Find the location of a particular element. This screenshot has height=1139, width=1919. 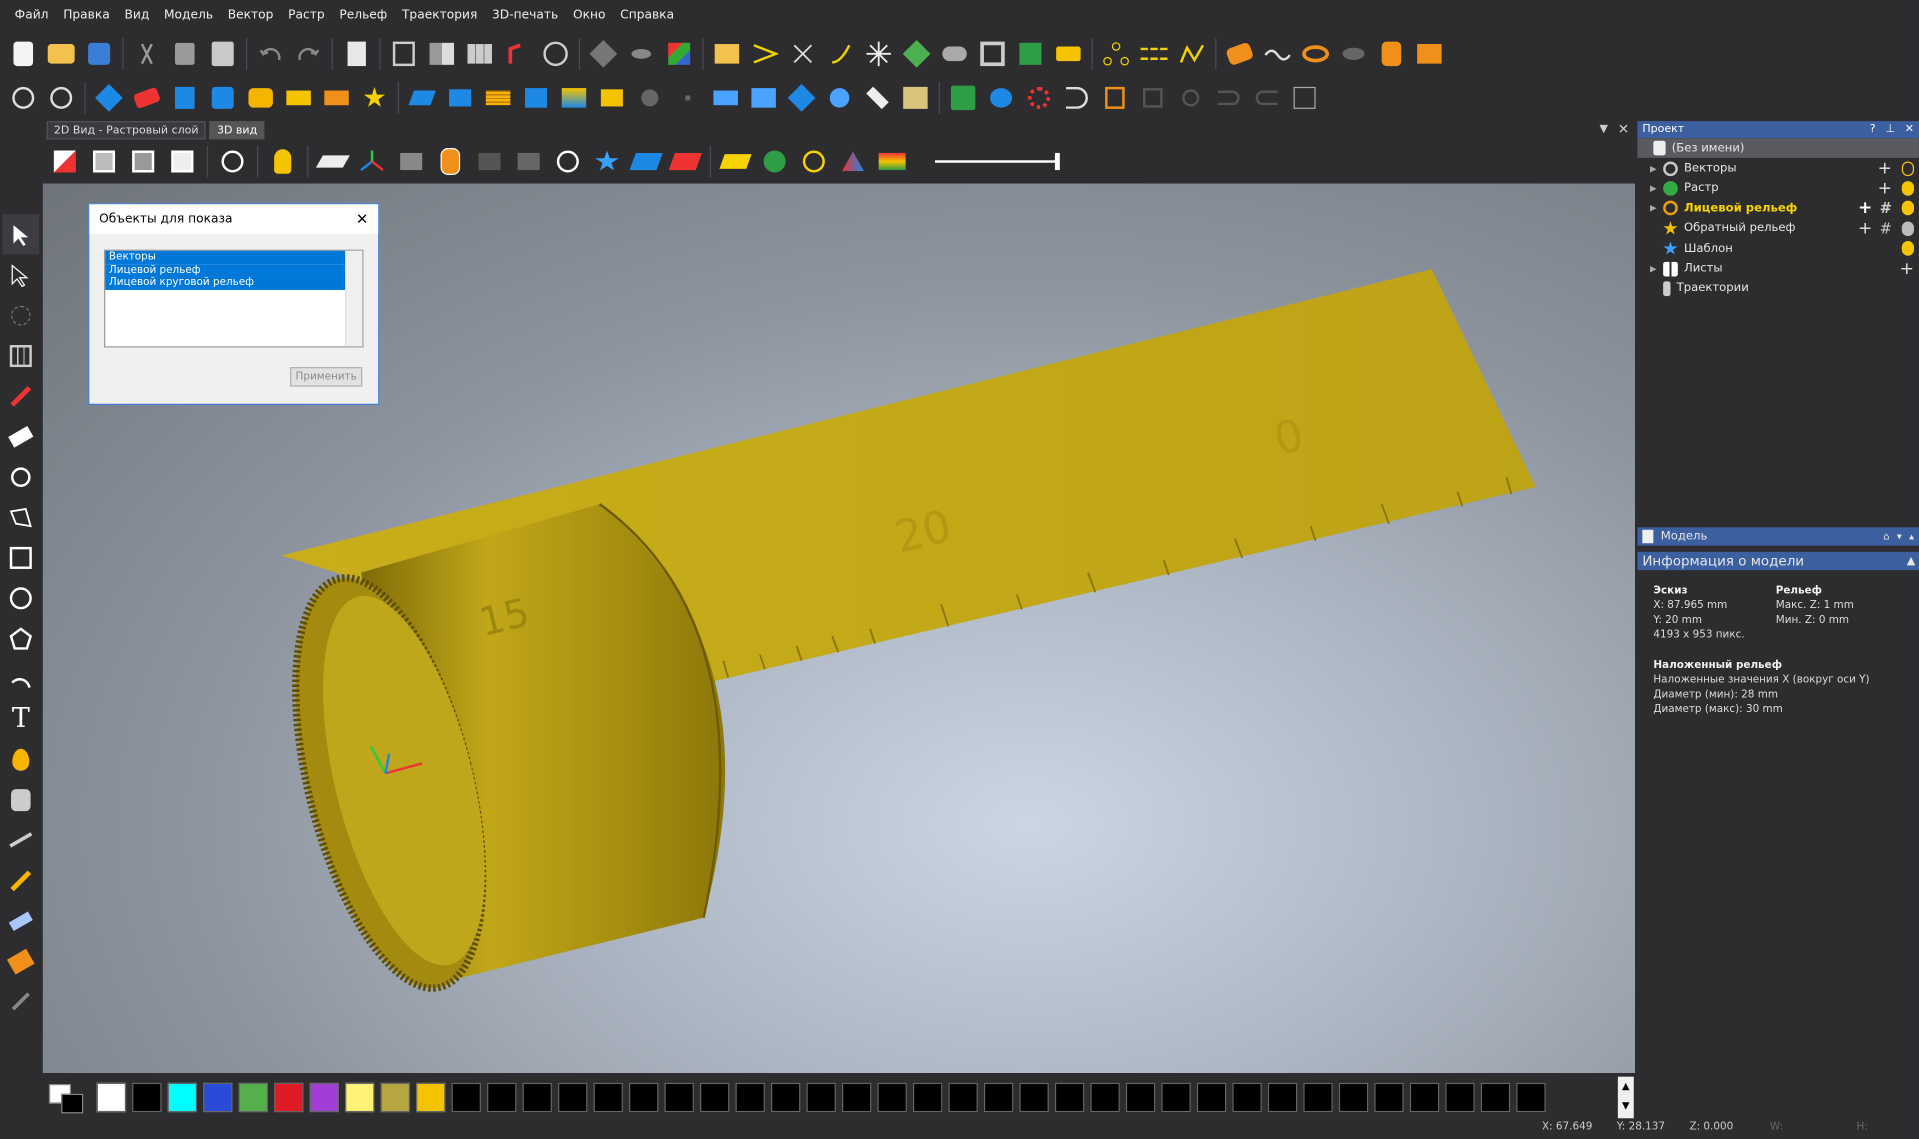

orange-pattern-icon is located at coordinates (336, 98).